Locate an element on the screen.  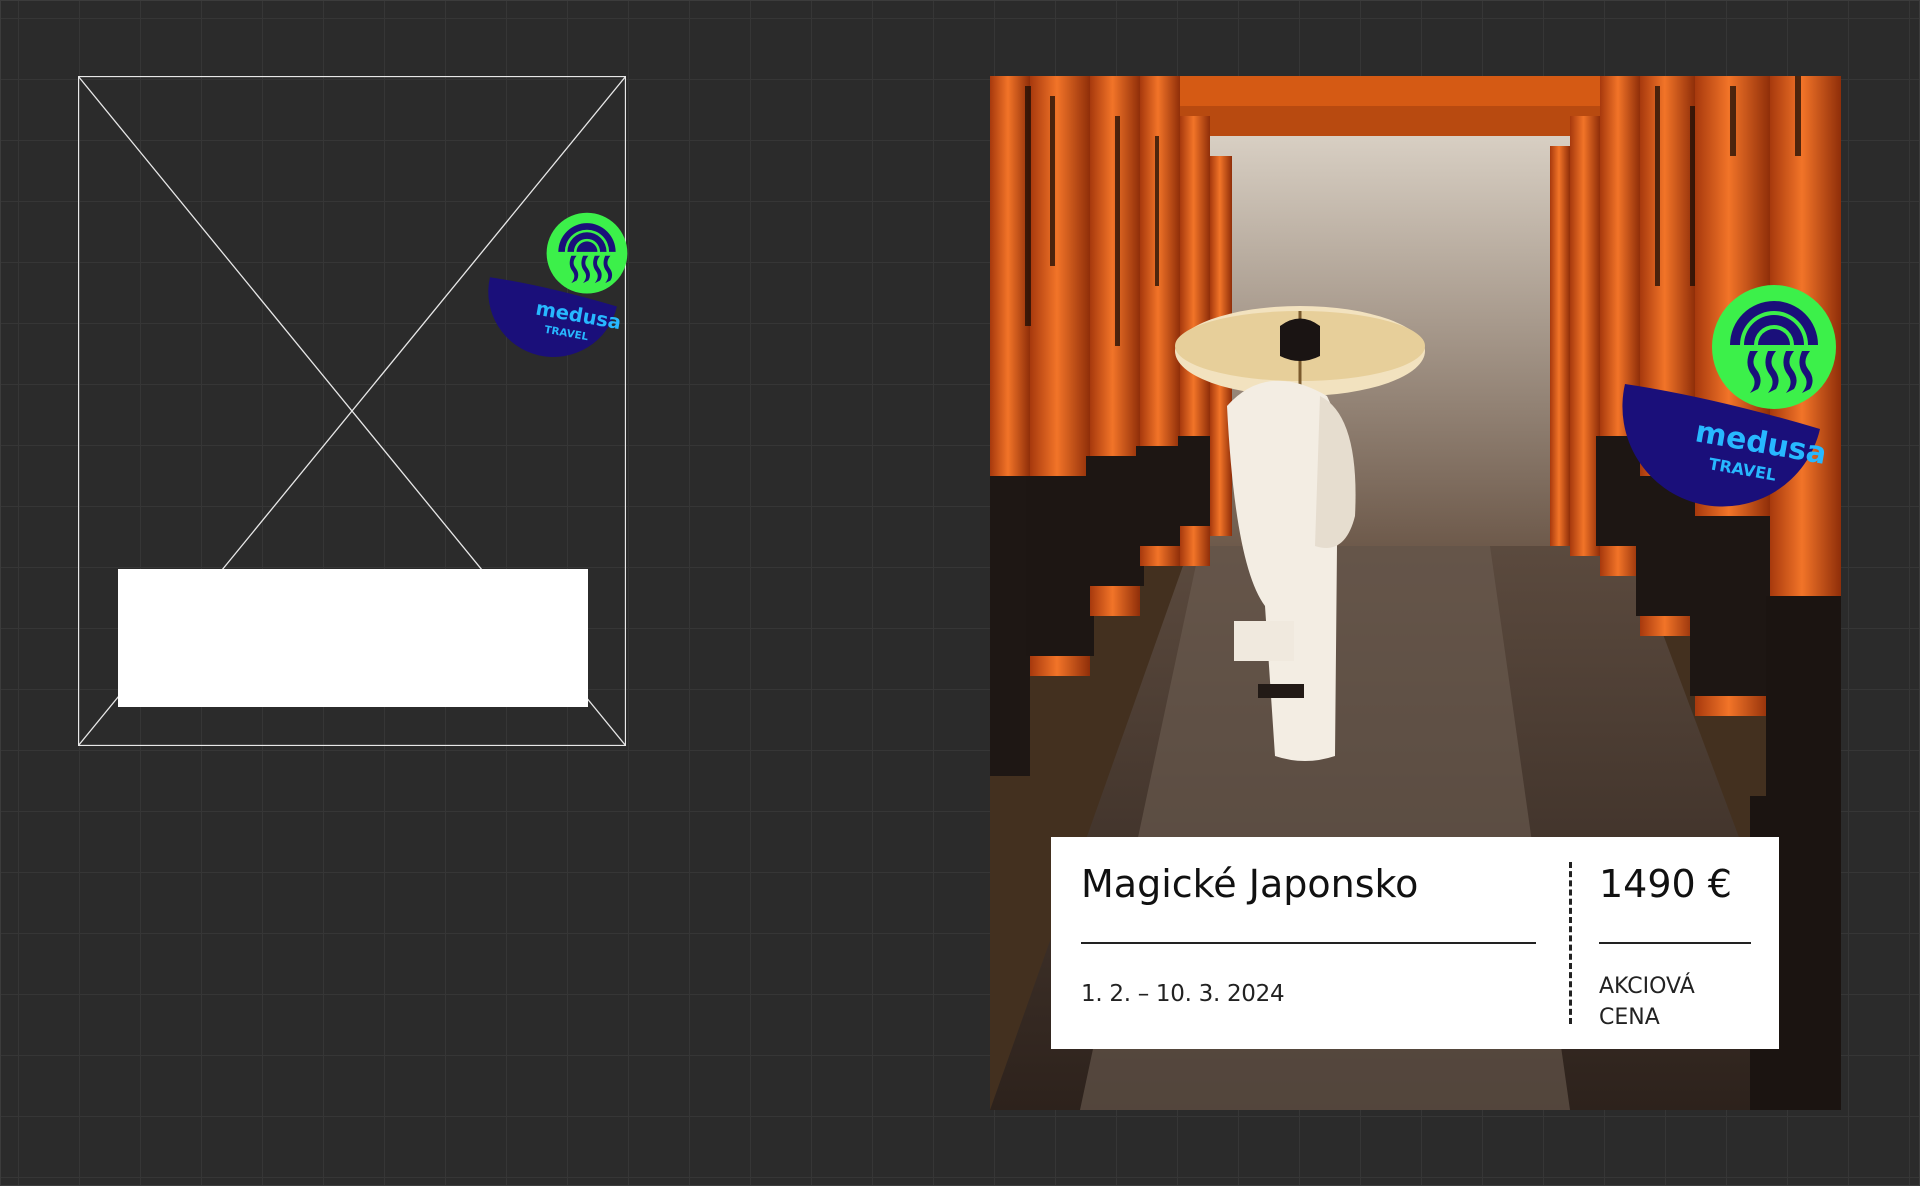
trip-title: Magické Japonsko is located at coordinates (1250, 884).